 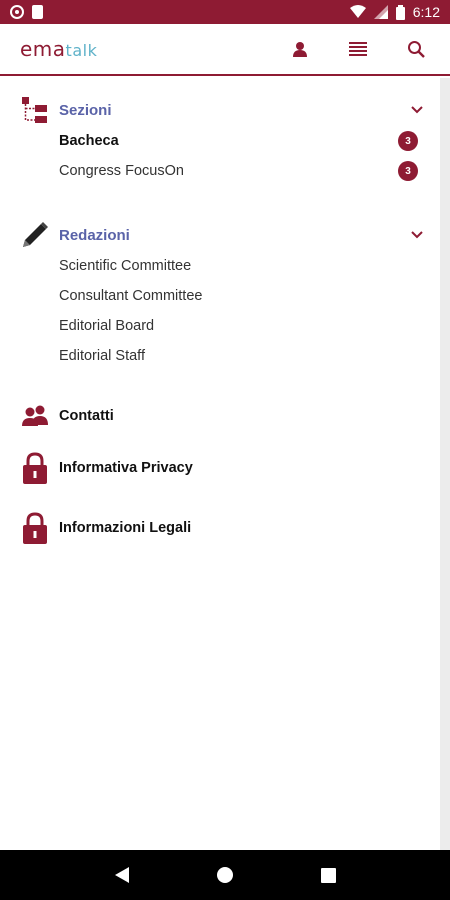 I want to click on menu-item-label: Scientific Committee, so click(x=125, y=266).